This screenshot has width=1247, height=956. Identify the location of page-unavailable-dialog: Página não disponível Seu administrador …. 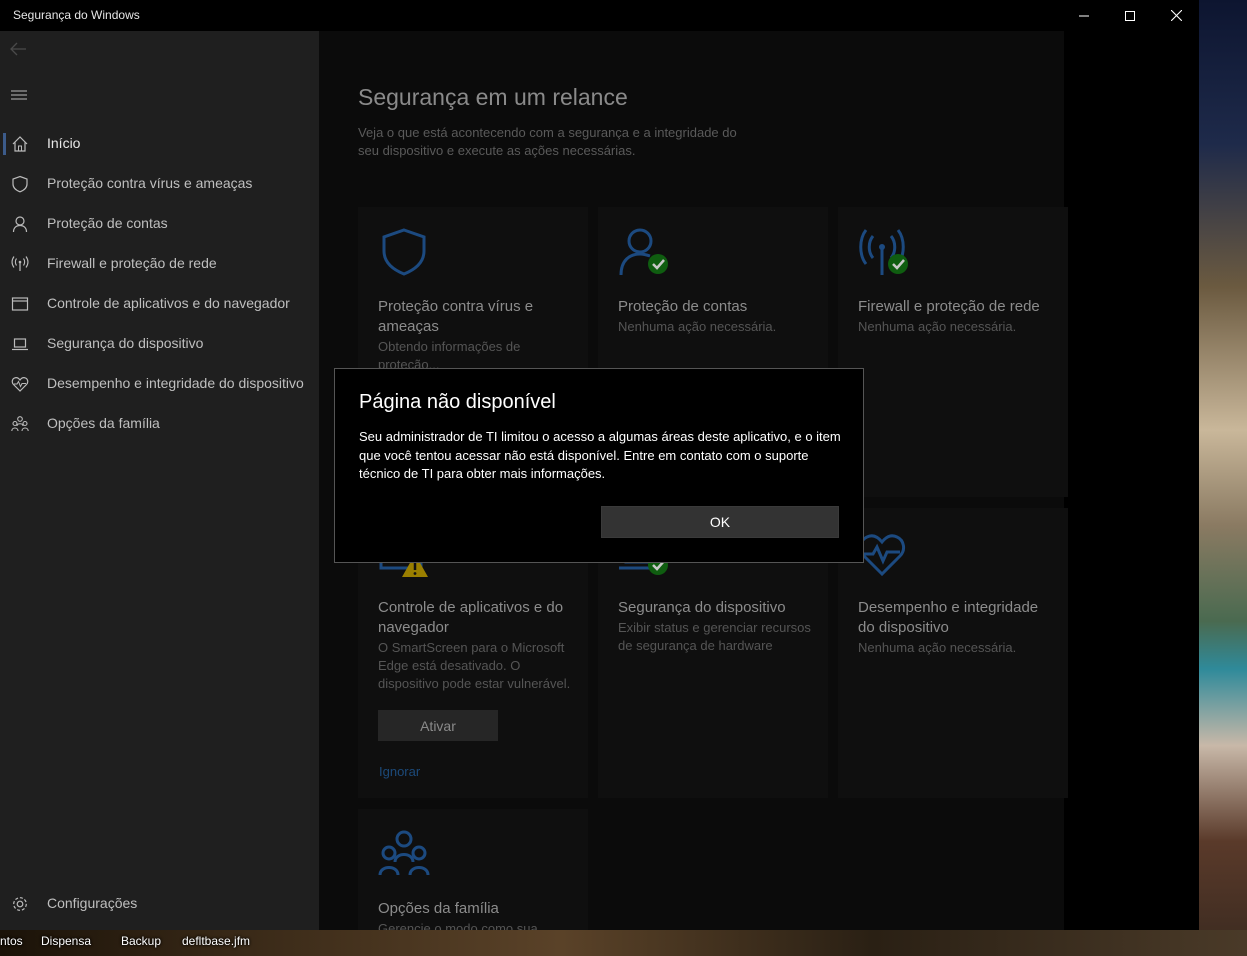
(599, 465).